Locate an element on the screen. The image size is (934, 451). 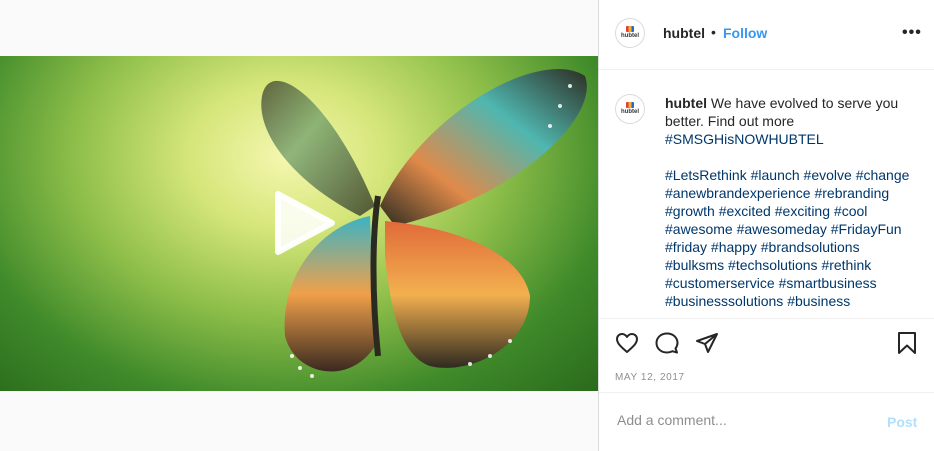
hashtag-link: #business is located at coordinates (818, 301).